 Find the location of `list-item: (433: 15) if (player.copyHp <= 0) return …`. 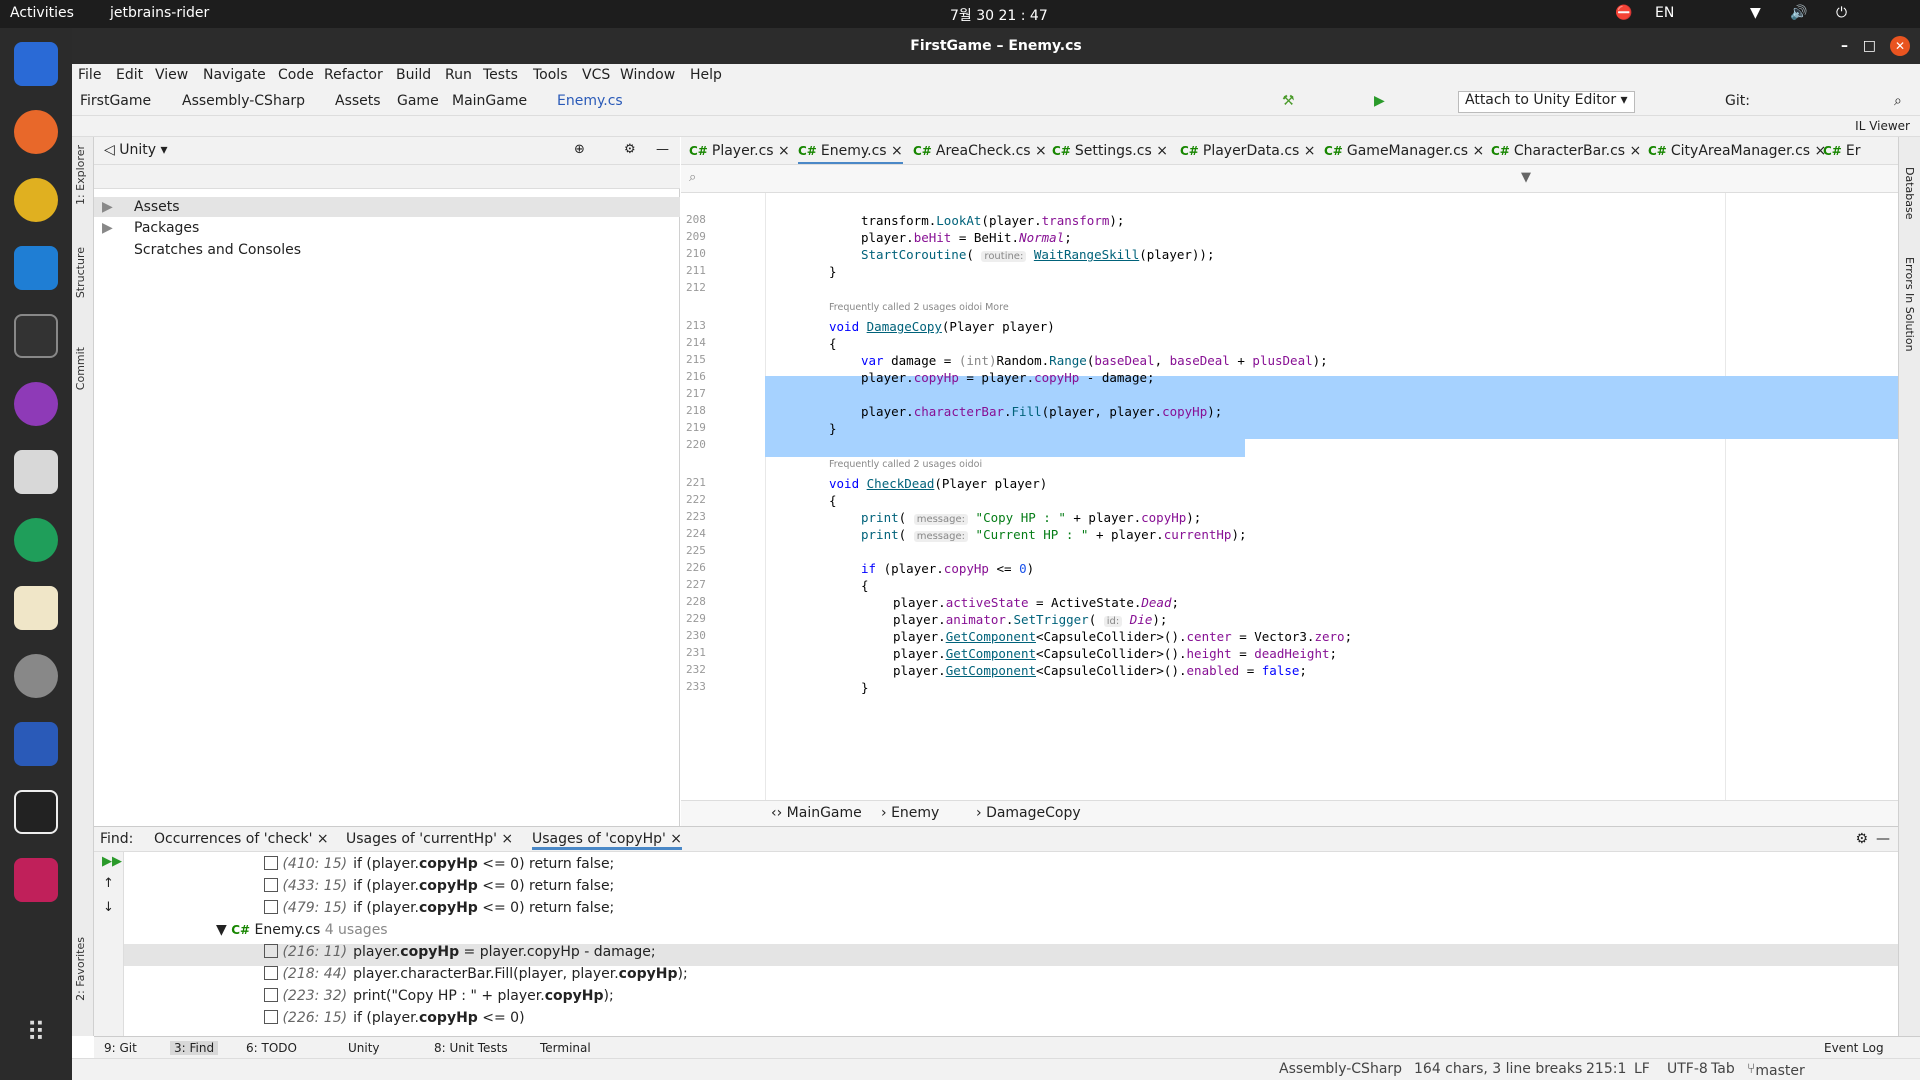

list-item: (433: 15) if (player.copyHp <= 0) return … is located at coordinates (1011, 889).